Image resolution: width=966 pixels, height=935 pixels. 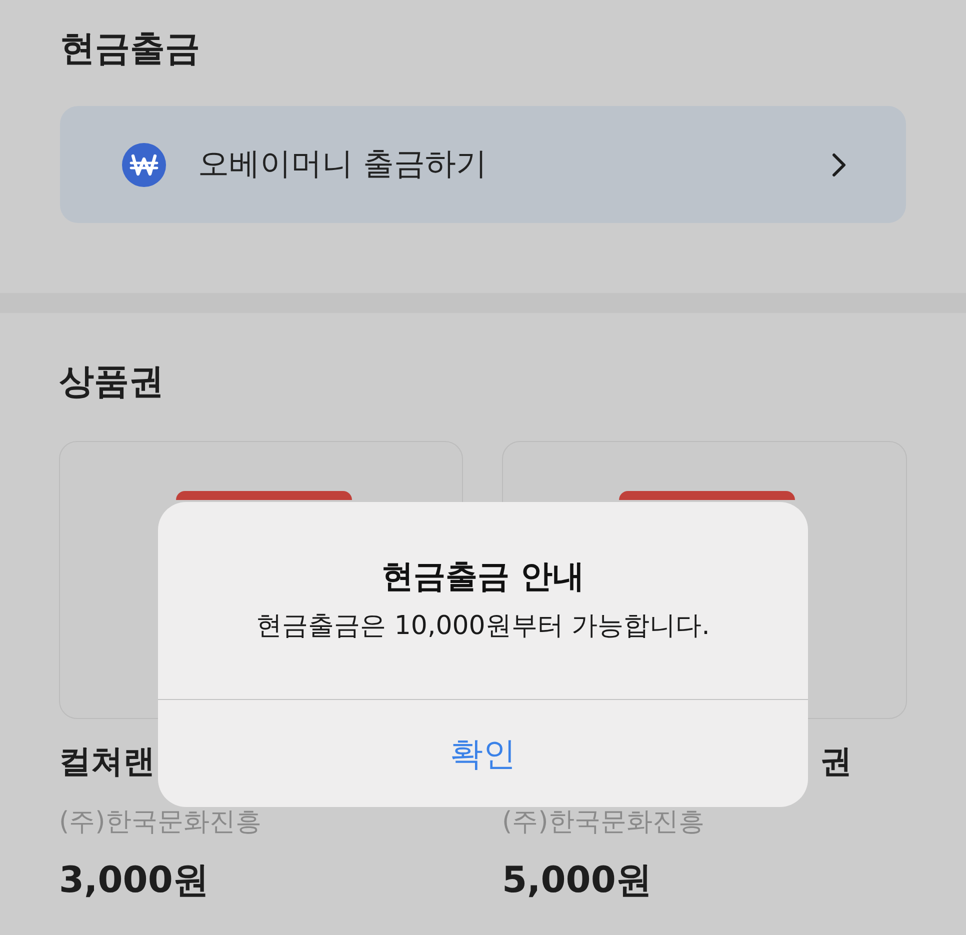 What do you see at coordinates (839, 164) in the screenshot?
I see `chevron-right-icon` at bounding box center [839, 164].